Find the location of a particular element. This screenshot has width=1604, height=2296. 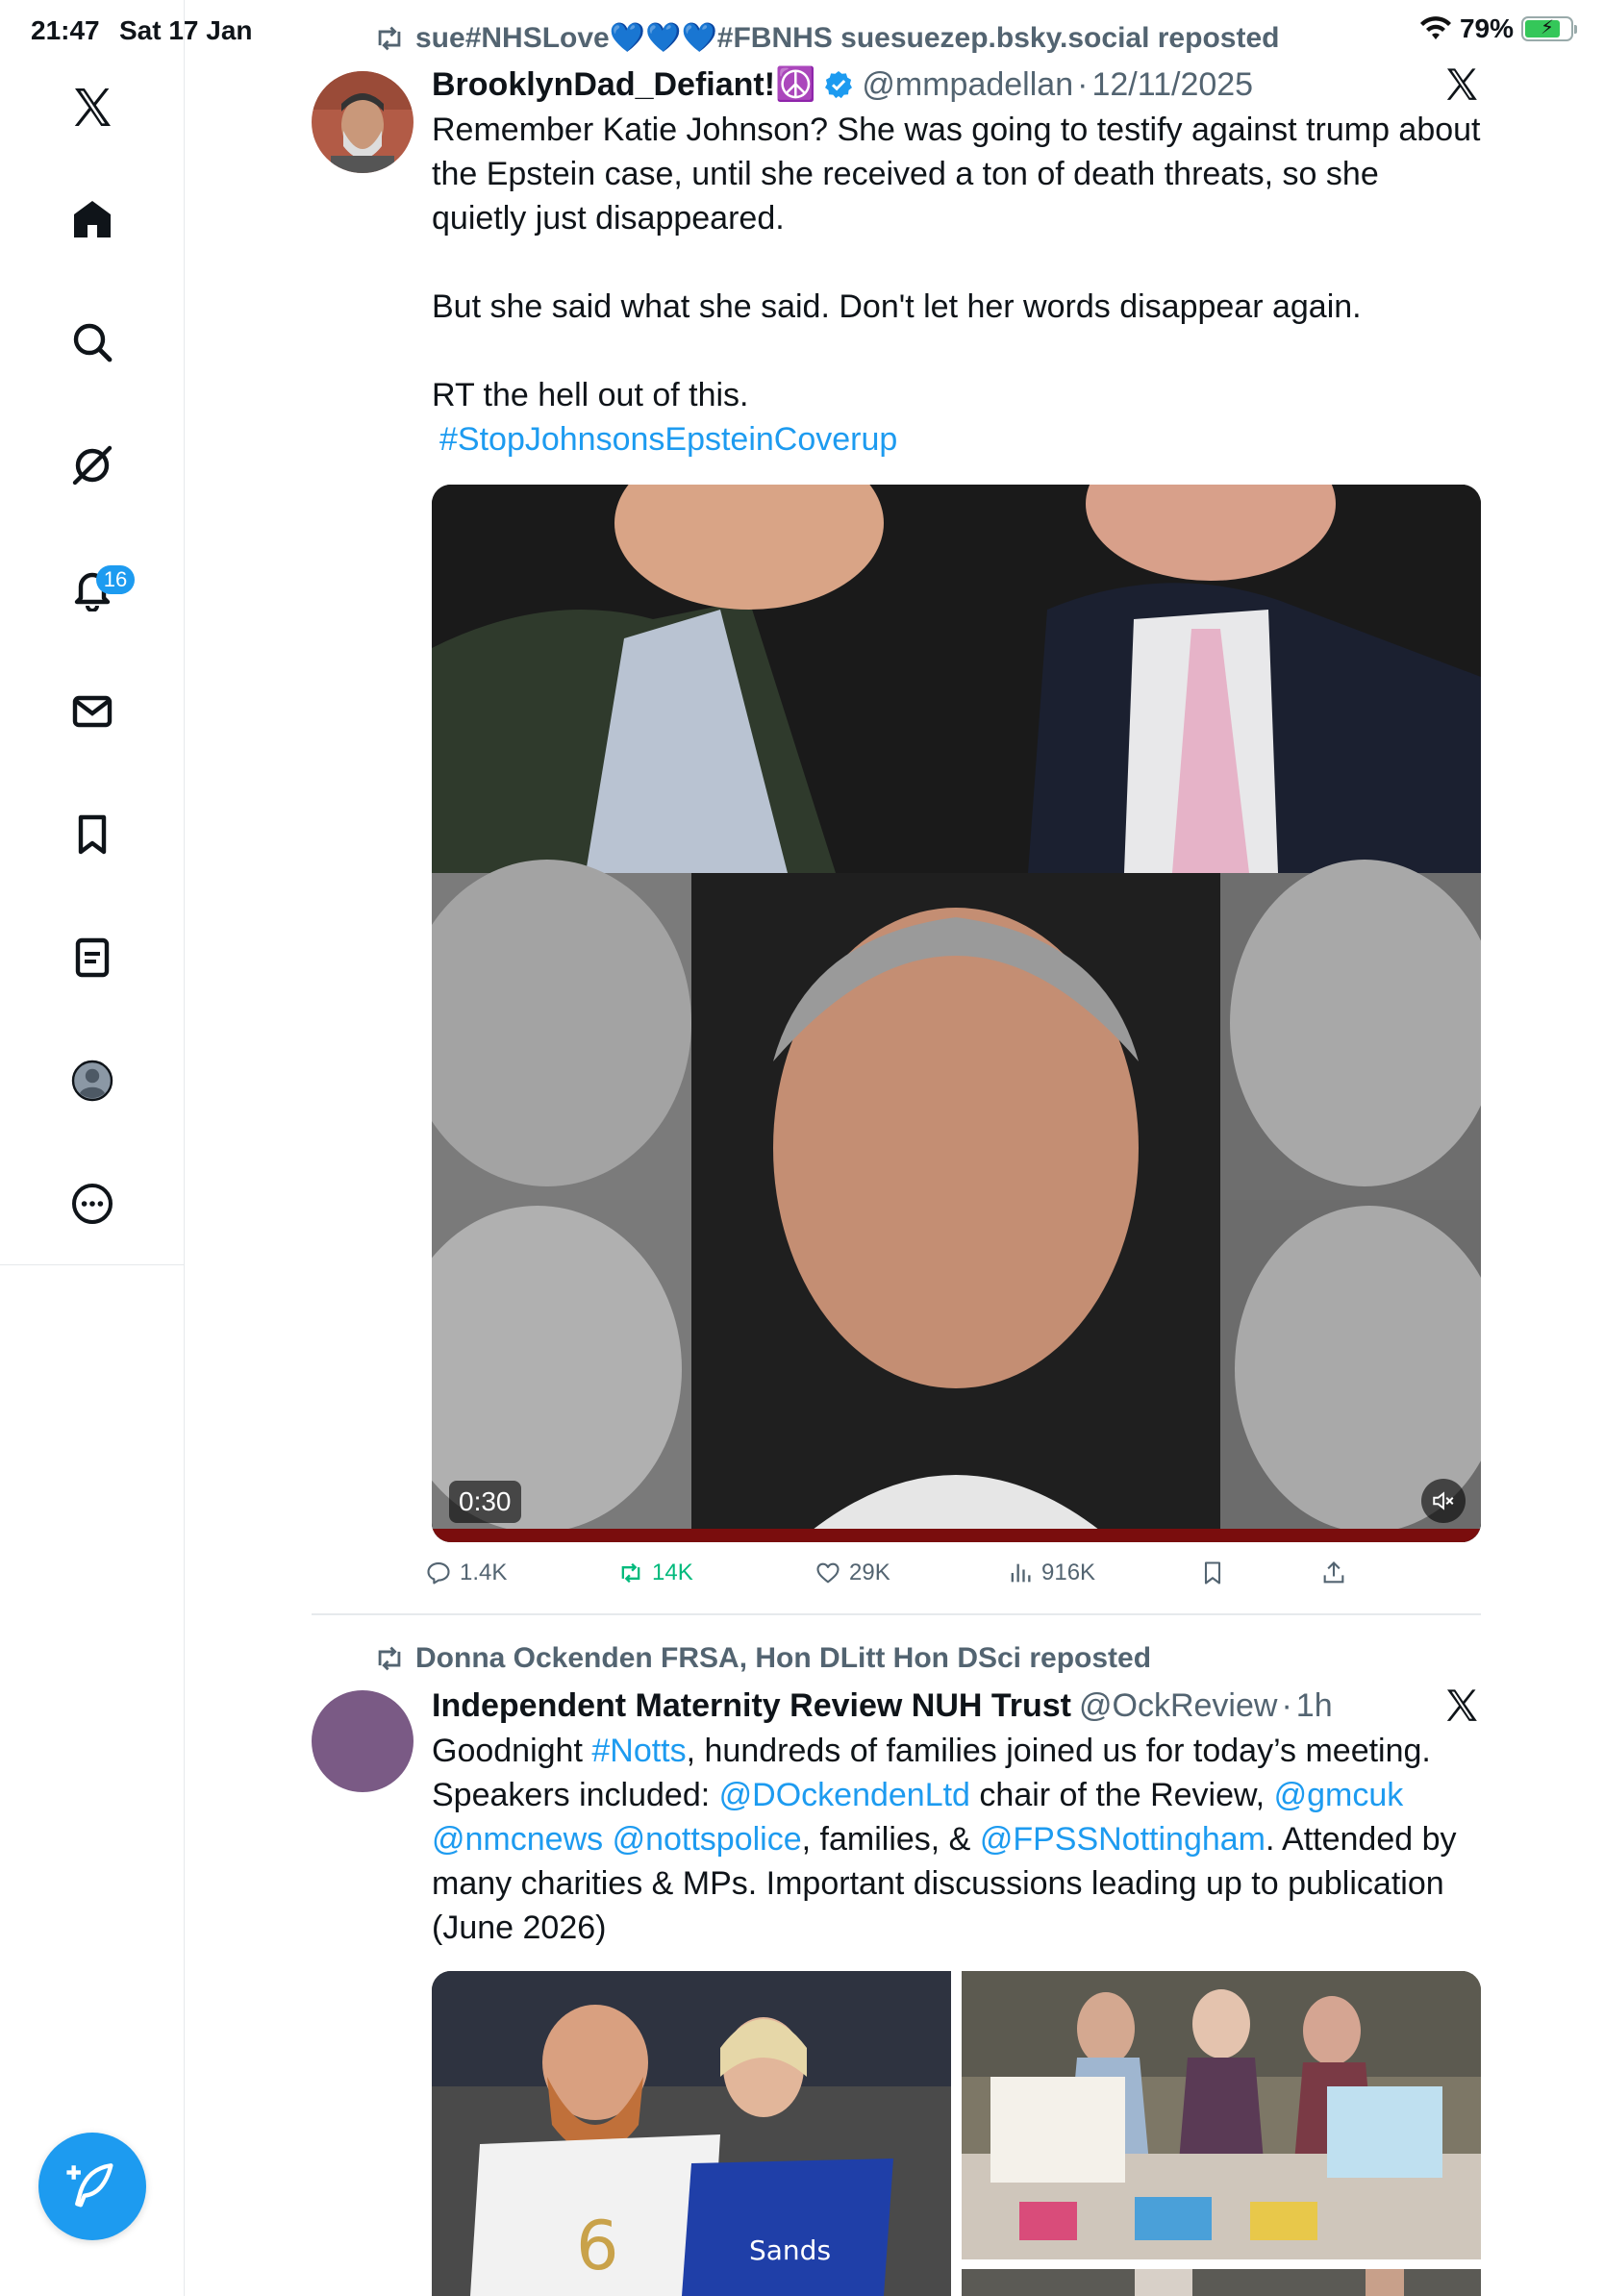

mention-link: @FPSSNottingham is located at coordinates (1123, 1839).